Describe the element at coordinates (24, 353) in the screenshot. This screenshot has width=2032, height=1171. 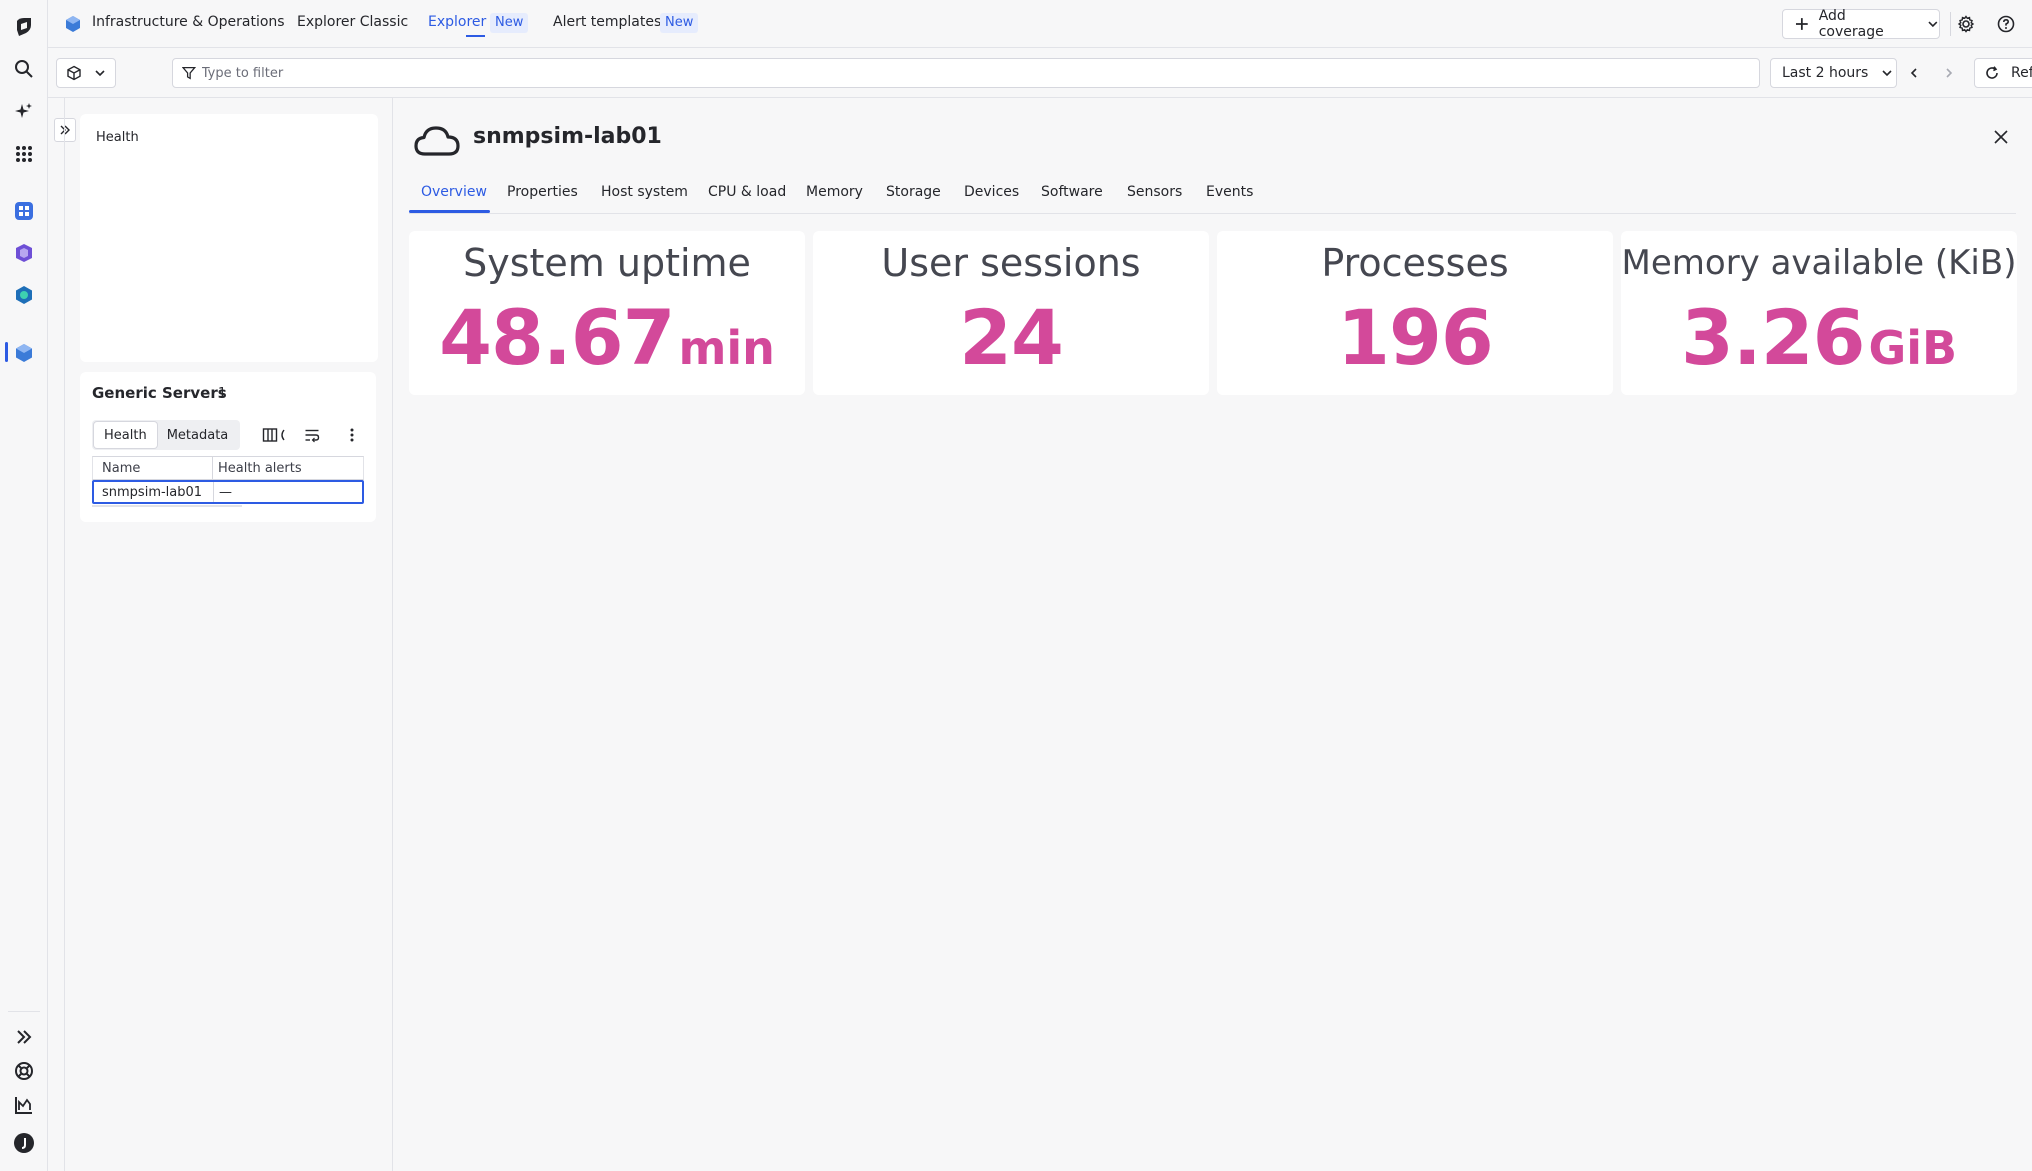
I see `infrastructure-app-icon` at that location.